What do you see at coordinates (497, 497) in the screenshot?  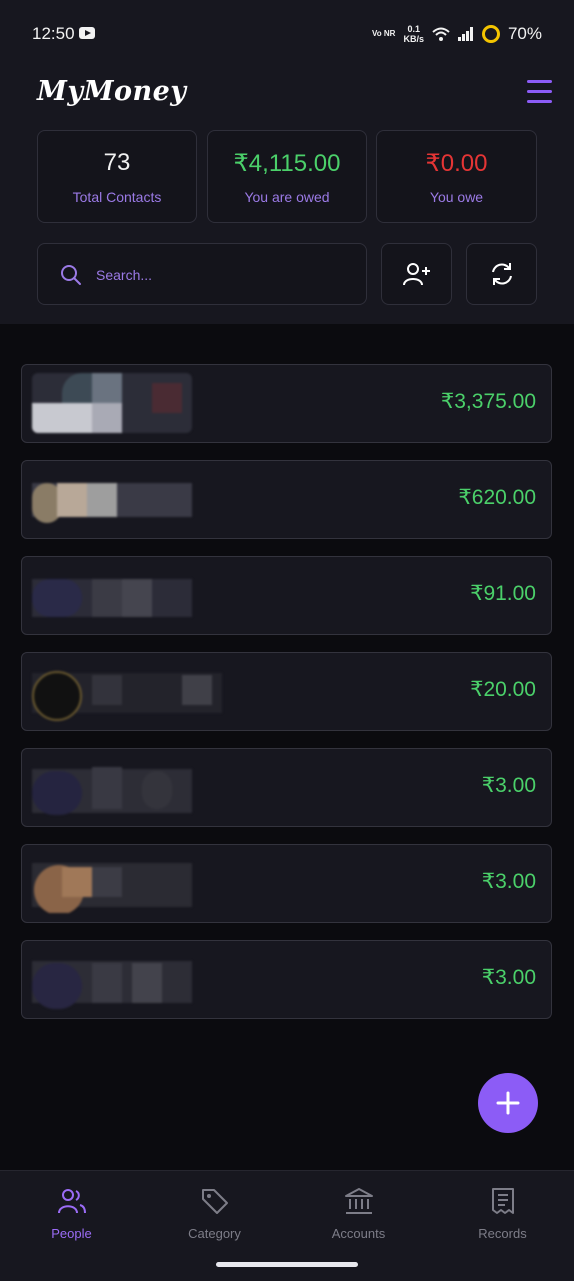 I see `contact-amount: ₹620.00` at bounding box center [497, 497].